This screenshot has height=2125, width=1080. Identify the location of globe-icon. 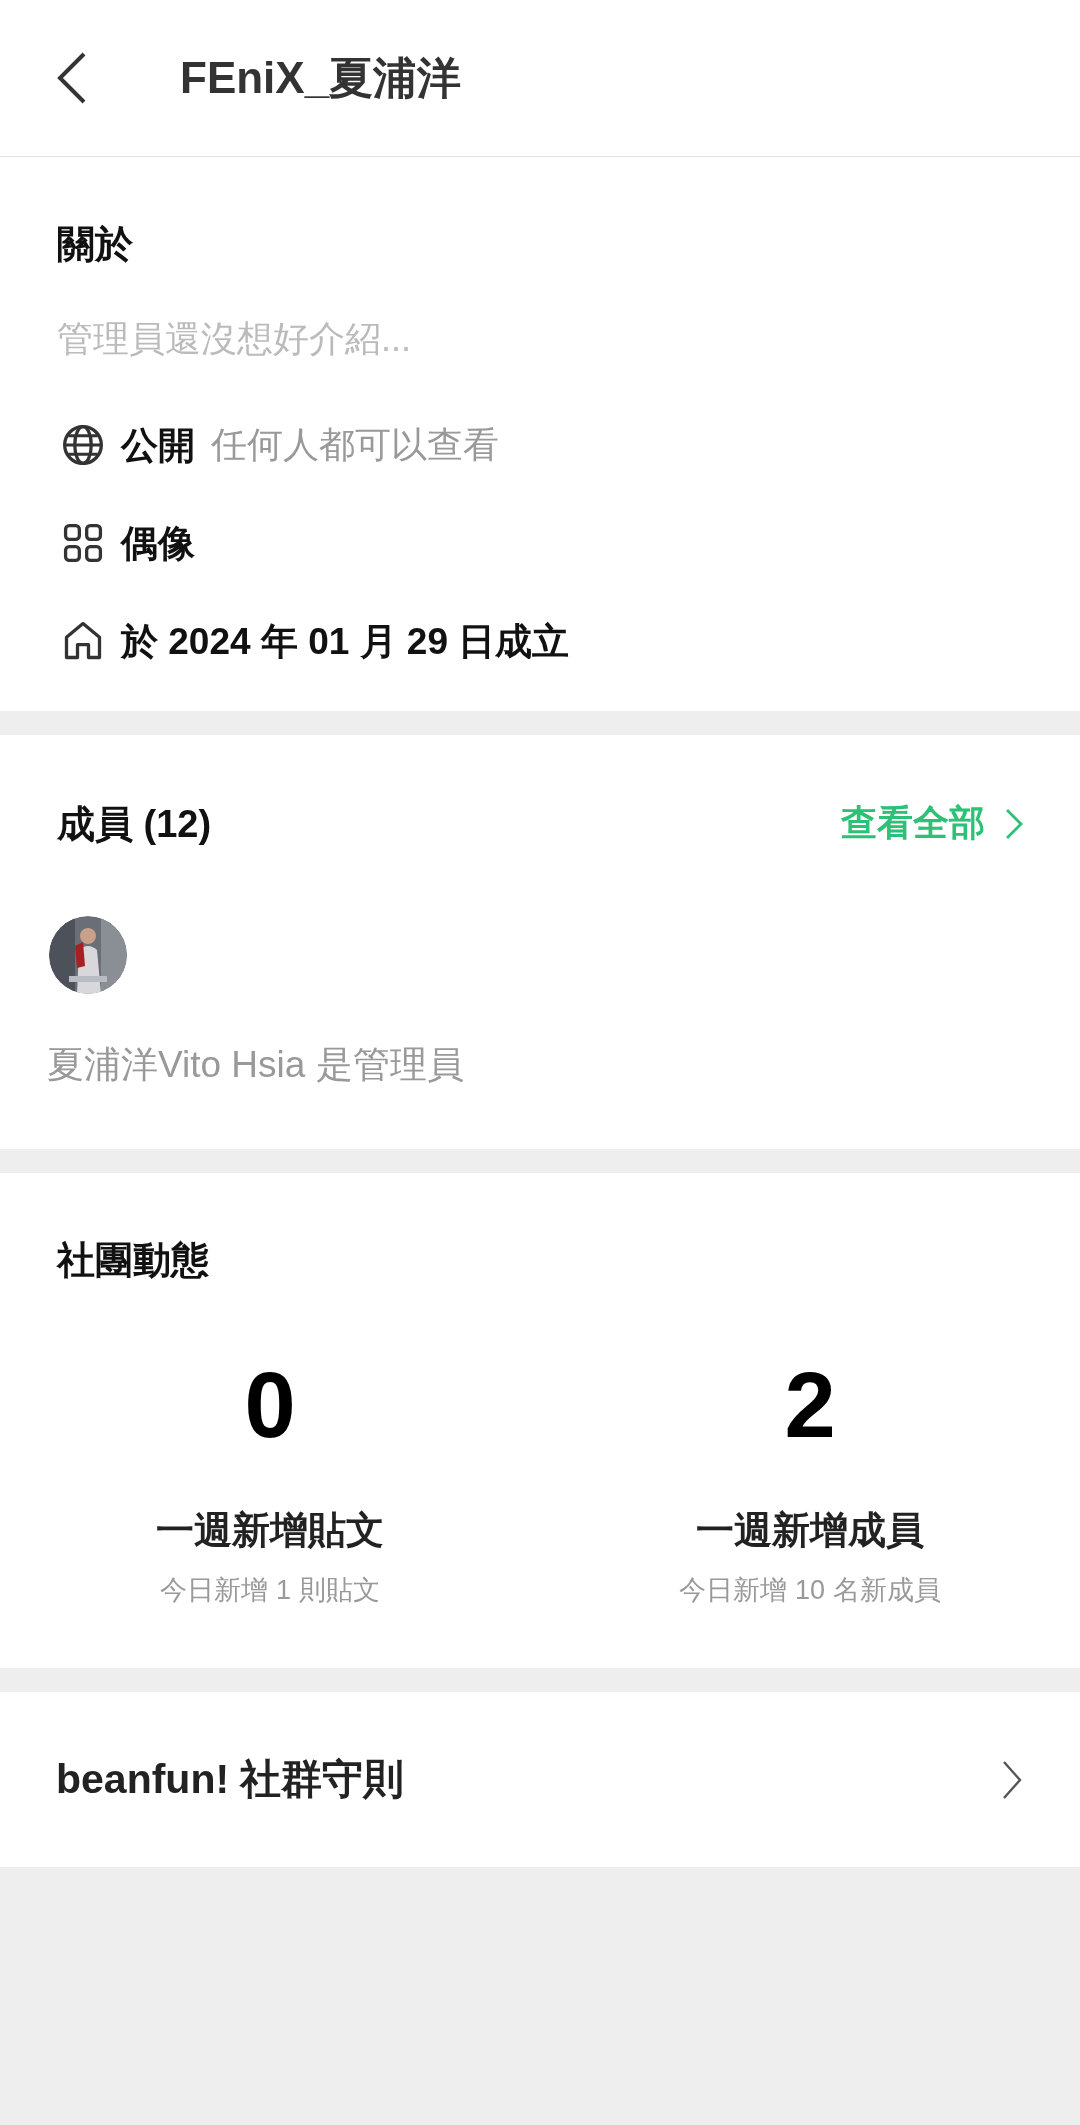
(83, 445).